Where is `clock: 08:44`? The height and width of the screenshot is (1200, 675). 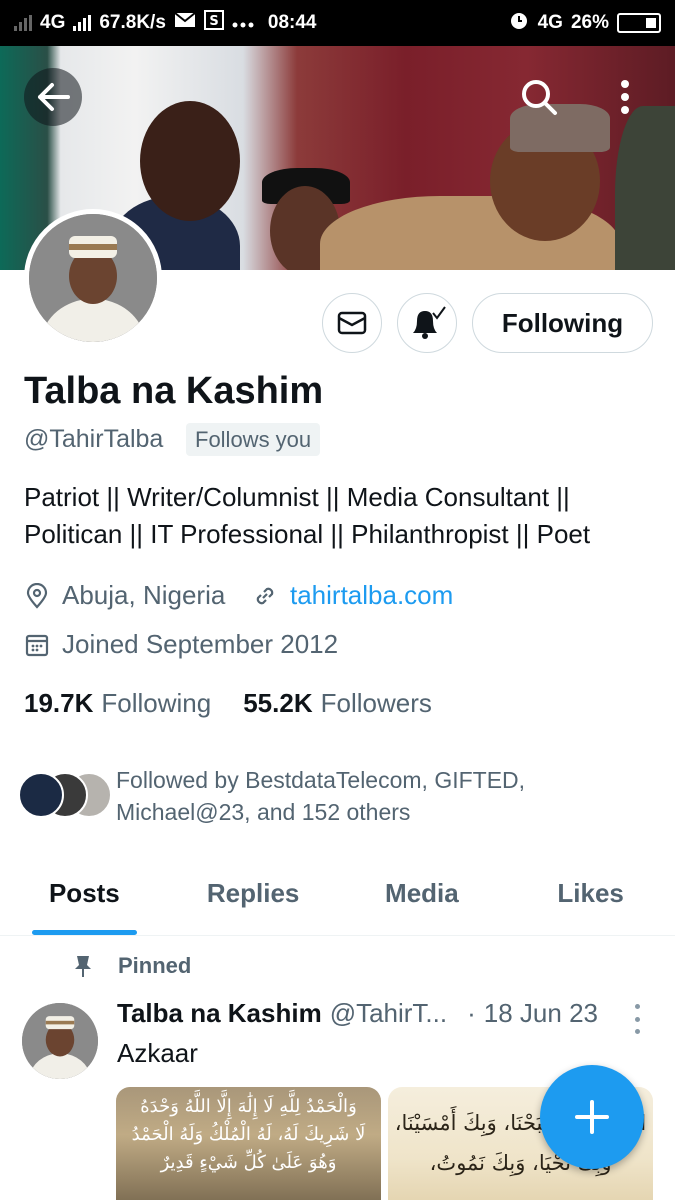
clock: 08:44 is located at coordinates (292, 22).